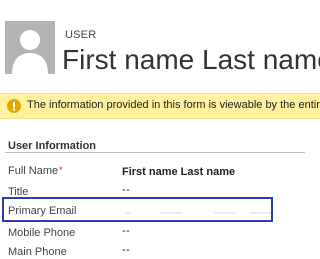  I want to click on title-value: --, so click(126, 190).